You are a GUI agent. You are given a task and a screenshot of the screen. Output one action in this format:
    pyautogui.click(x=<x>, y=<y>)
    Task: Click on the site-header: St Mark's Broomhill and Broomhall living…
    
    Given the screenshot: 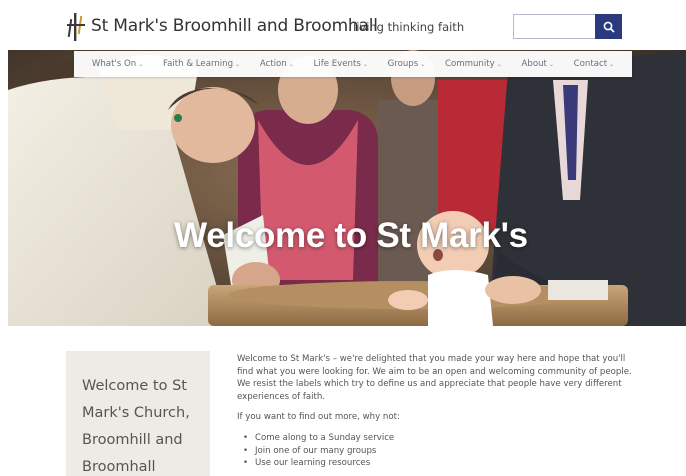 What is the action you would take?
    pyautogui.click(x=343, y=25)
    